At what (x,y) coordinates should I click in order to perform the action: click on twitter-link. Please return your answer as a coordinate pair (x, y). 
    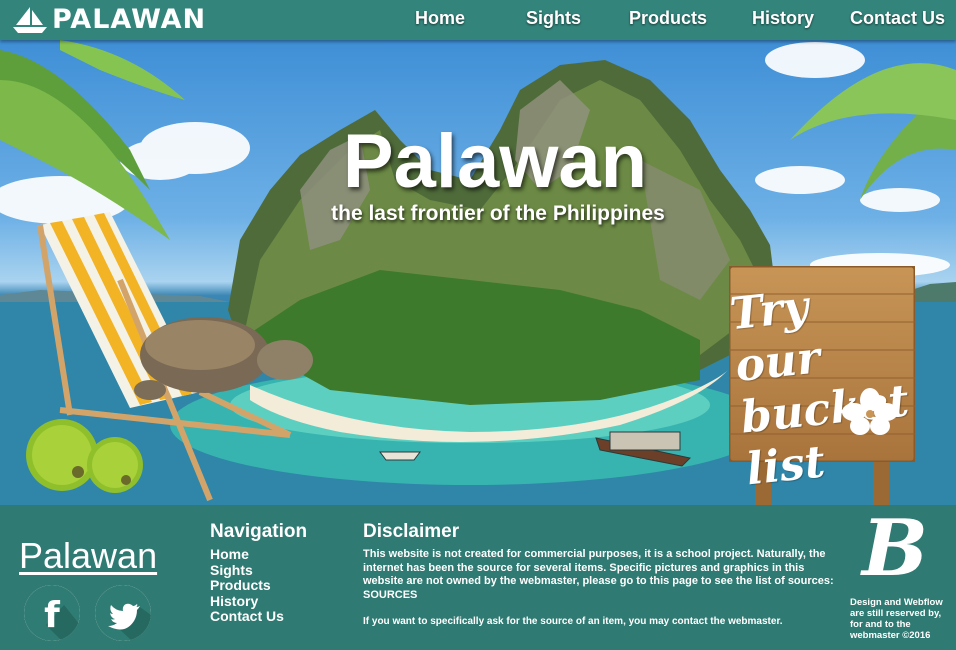
    Looking at the image, I should click on (123, 613).